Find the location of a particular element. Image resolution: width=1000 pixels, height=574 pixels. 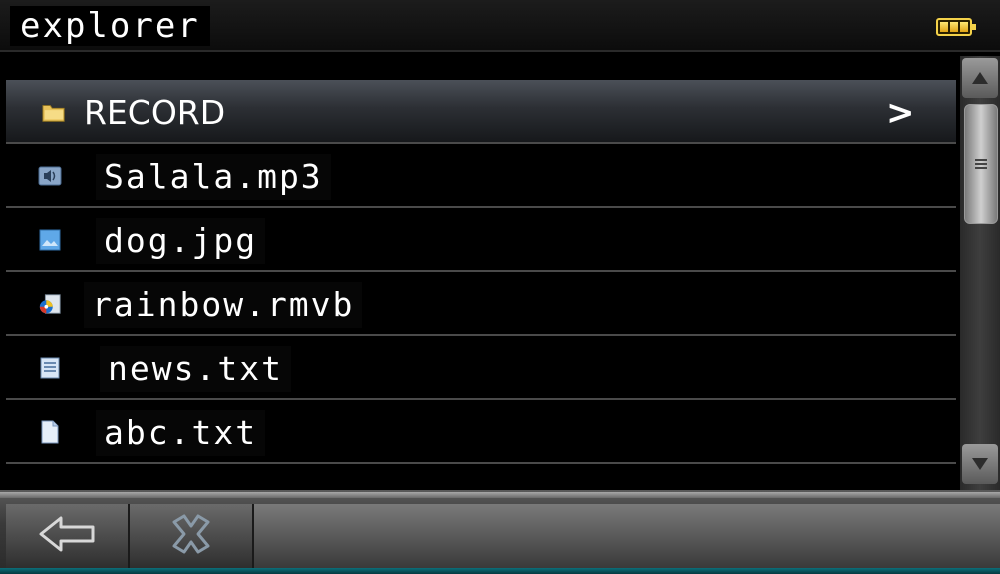

file-name: rainbow.rmvb is located at coordinates (223, 305).